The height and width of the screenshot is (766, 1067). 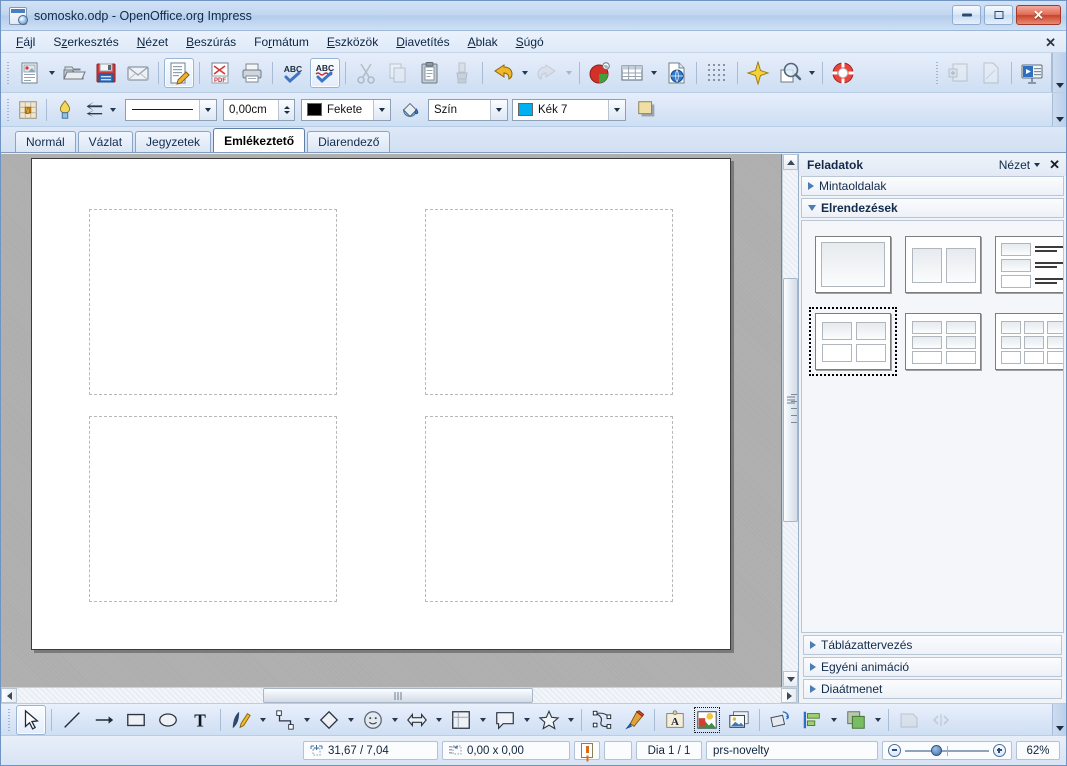 I want to click on select-icon, so click(x=31, y=719).